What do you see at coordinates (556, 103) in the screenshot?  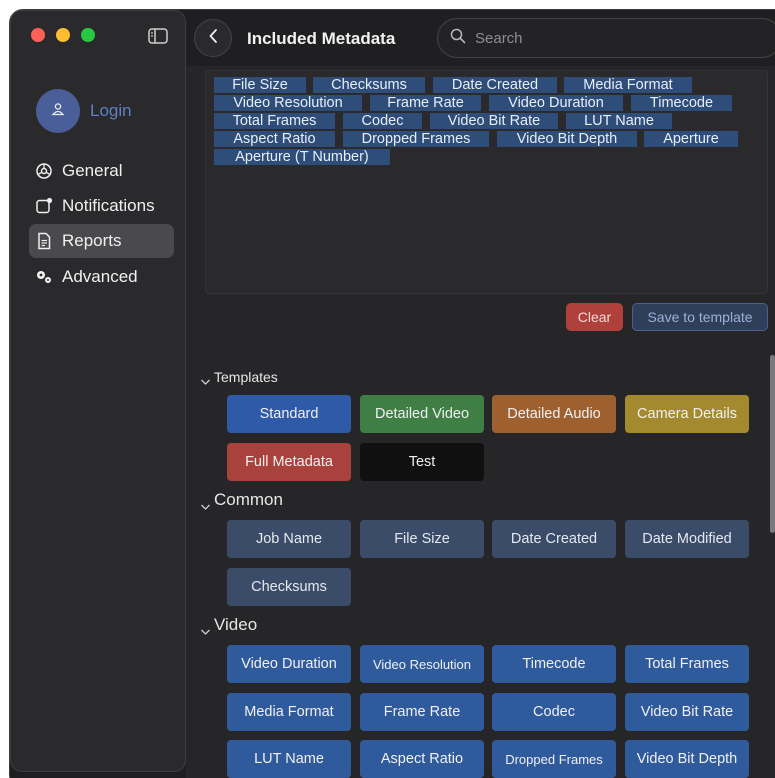 I see `metadata-chip: Video Duration` at bounding box center [556, 103].